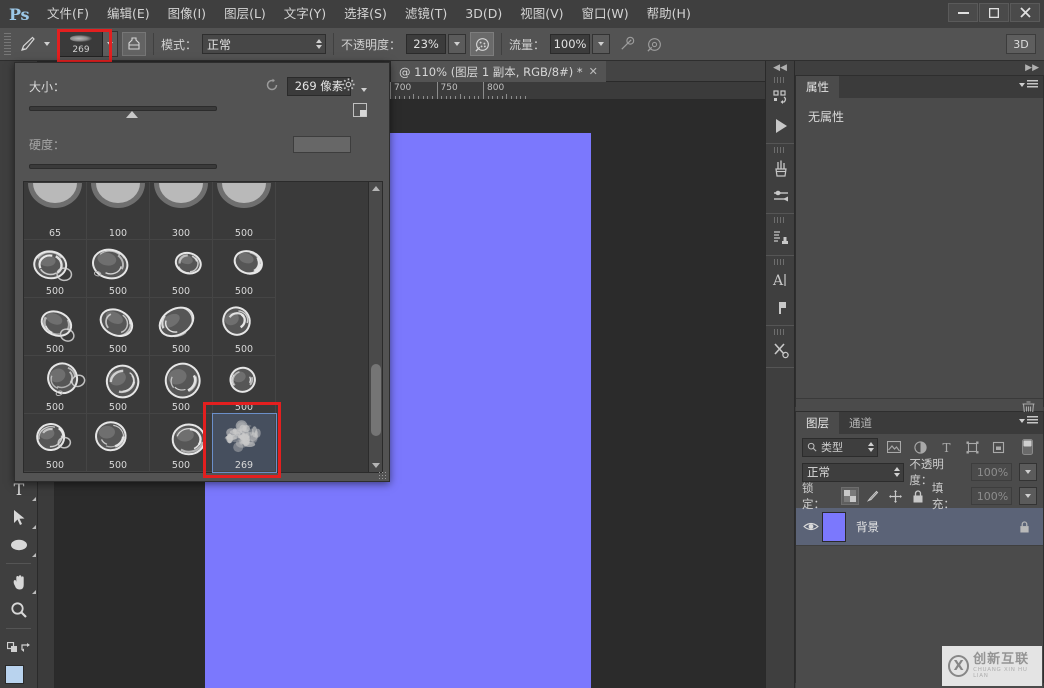  I want to click on hand-tool, so click(19, 582).